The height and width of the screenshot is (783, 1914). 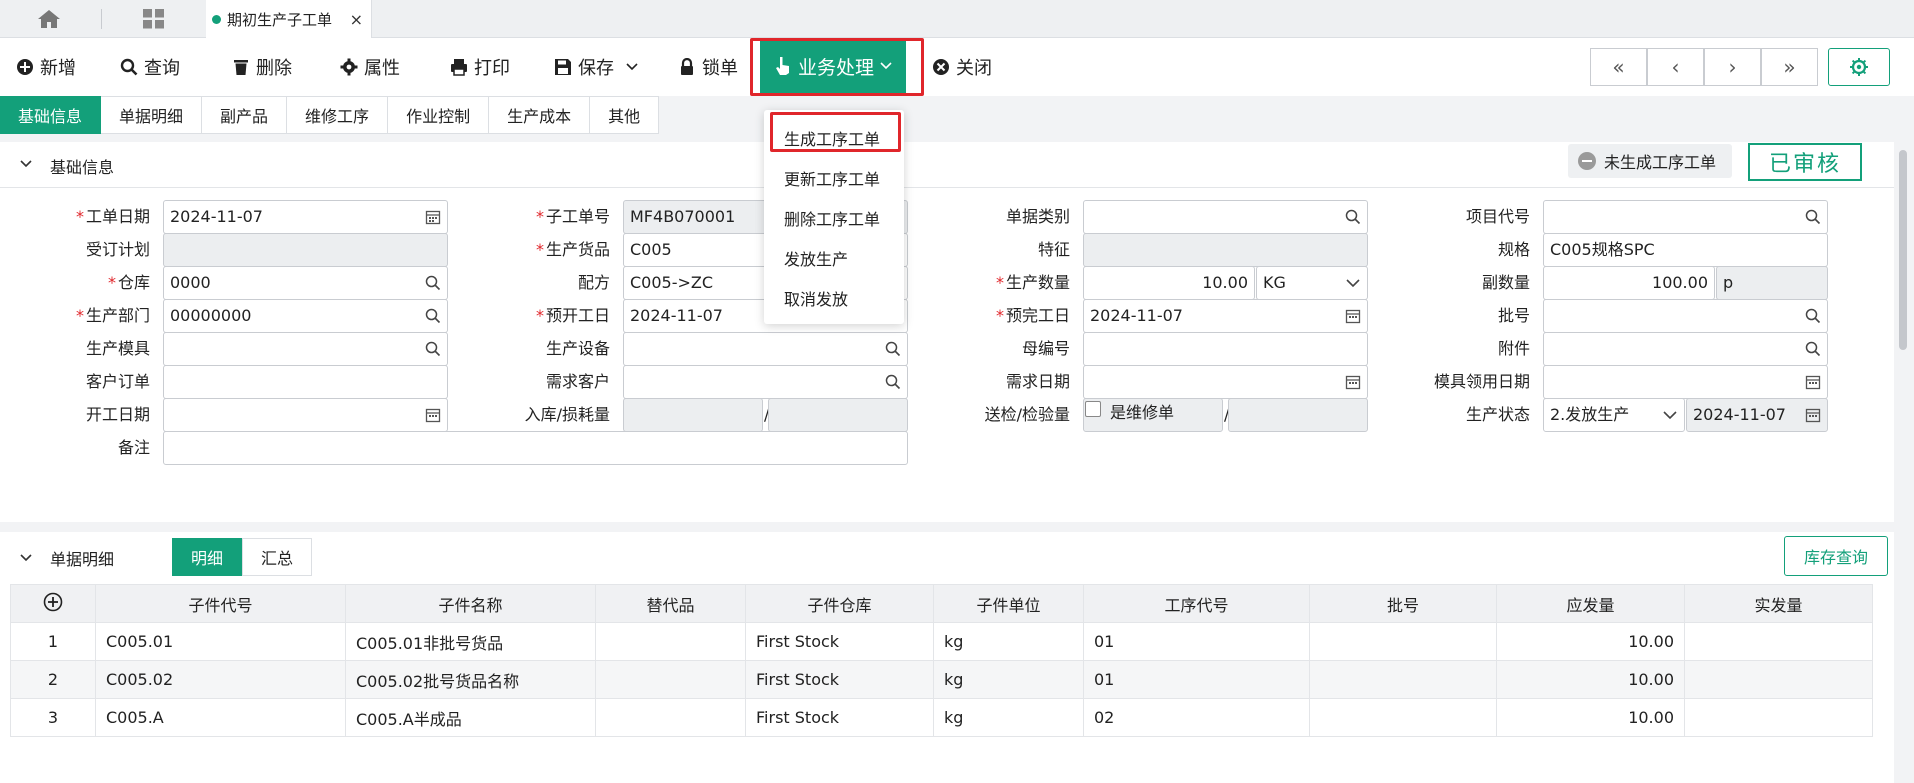 I want to click on op-code-cell: 02, so click(x=1196, y=717).